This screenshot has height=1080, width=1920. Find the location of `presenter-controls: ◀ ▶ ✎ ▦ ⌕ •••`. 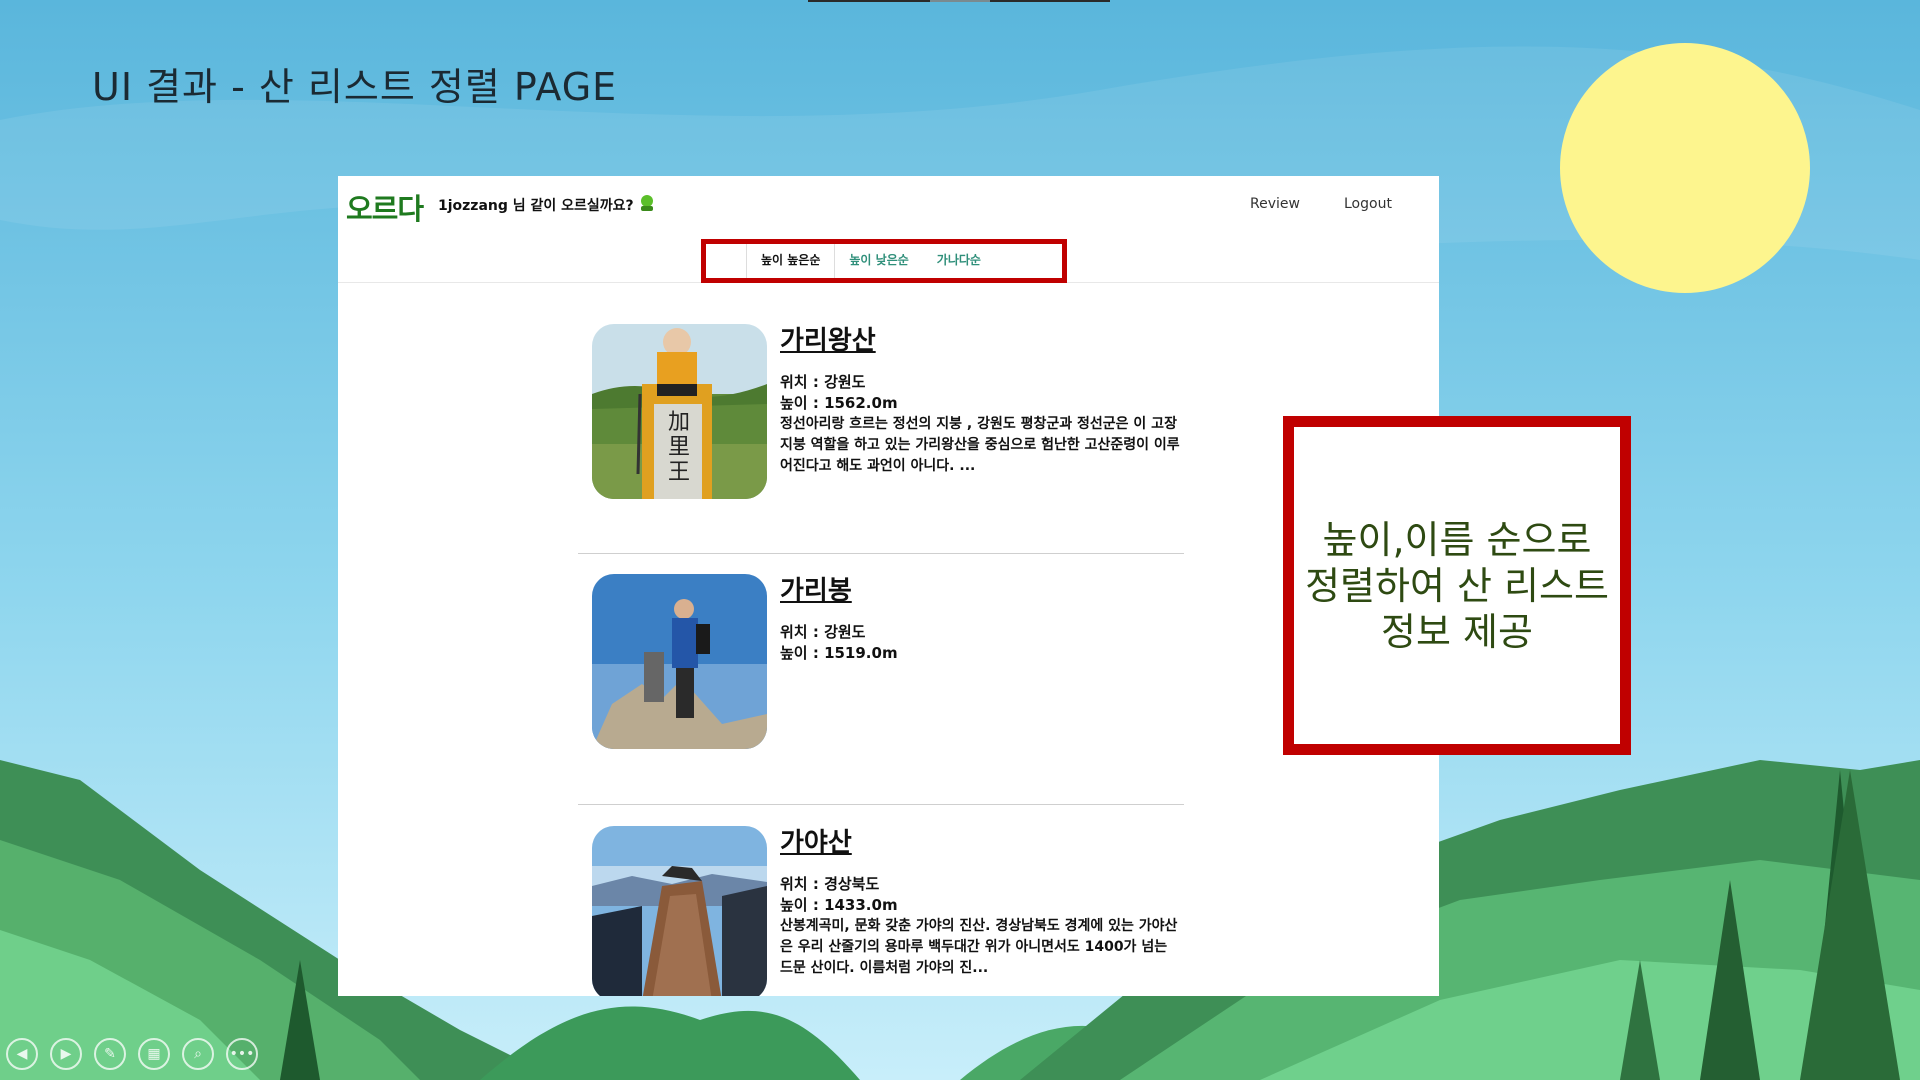

presenter-controls: ◀ ▶ ✎ ▦ ⌕ ••• is located at coordinates (132, 1054).